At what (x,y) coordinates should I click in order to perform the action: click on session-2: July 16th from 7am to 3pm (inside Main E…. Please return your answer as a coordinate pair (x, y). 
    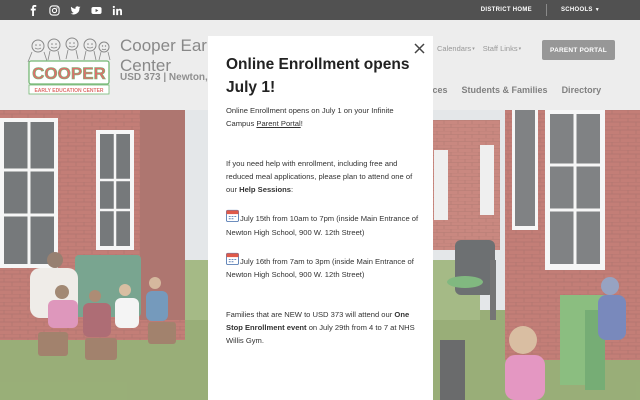
    Looking at the image, I should click on (324, 267).